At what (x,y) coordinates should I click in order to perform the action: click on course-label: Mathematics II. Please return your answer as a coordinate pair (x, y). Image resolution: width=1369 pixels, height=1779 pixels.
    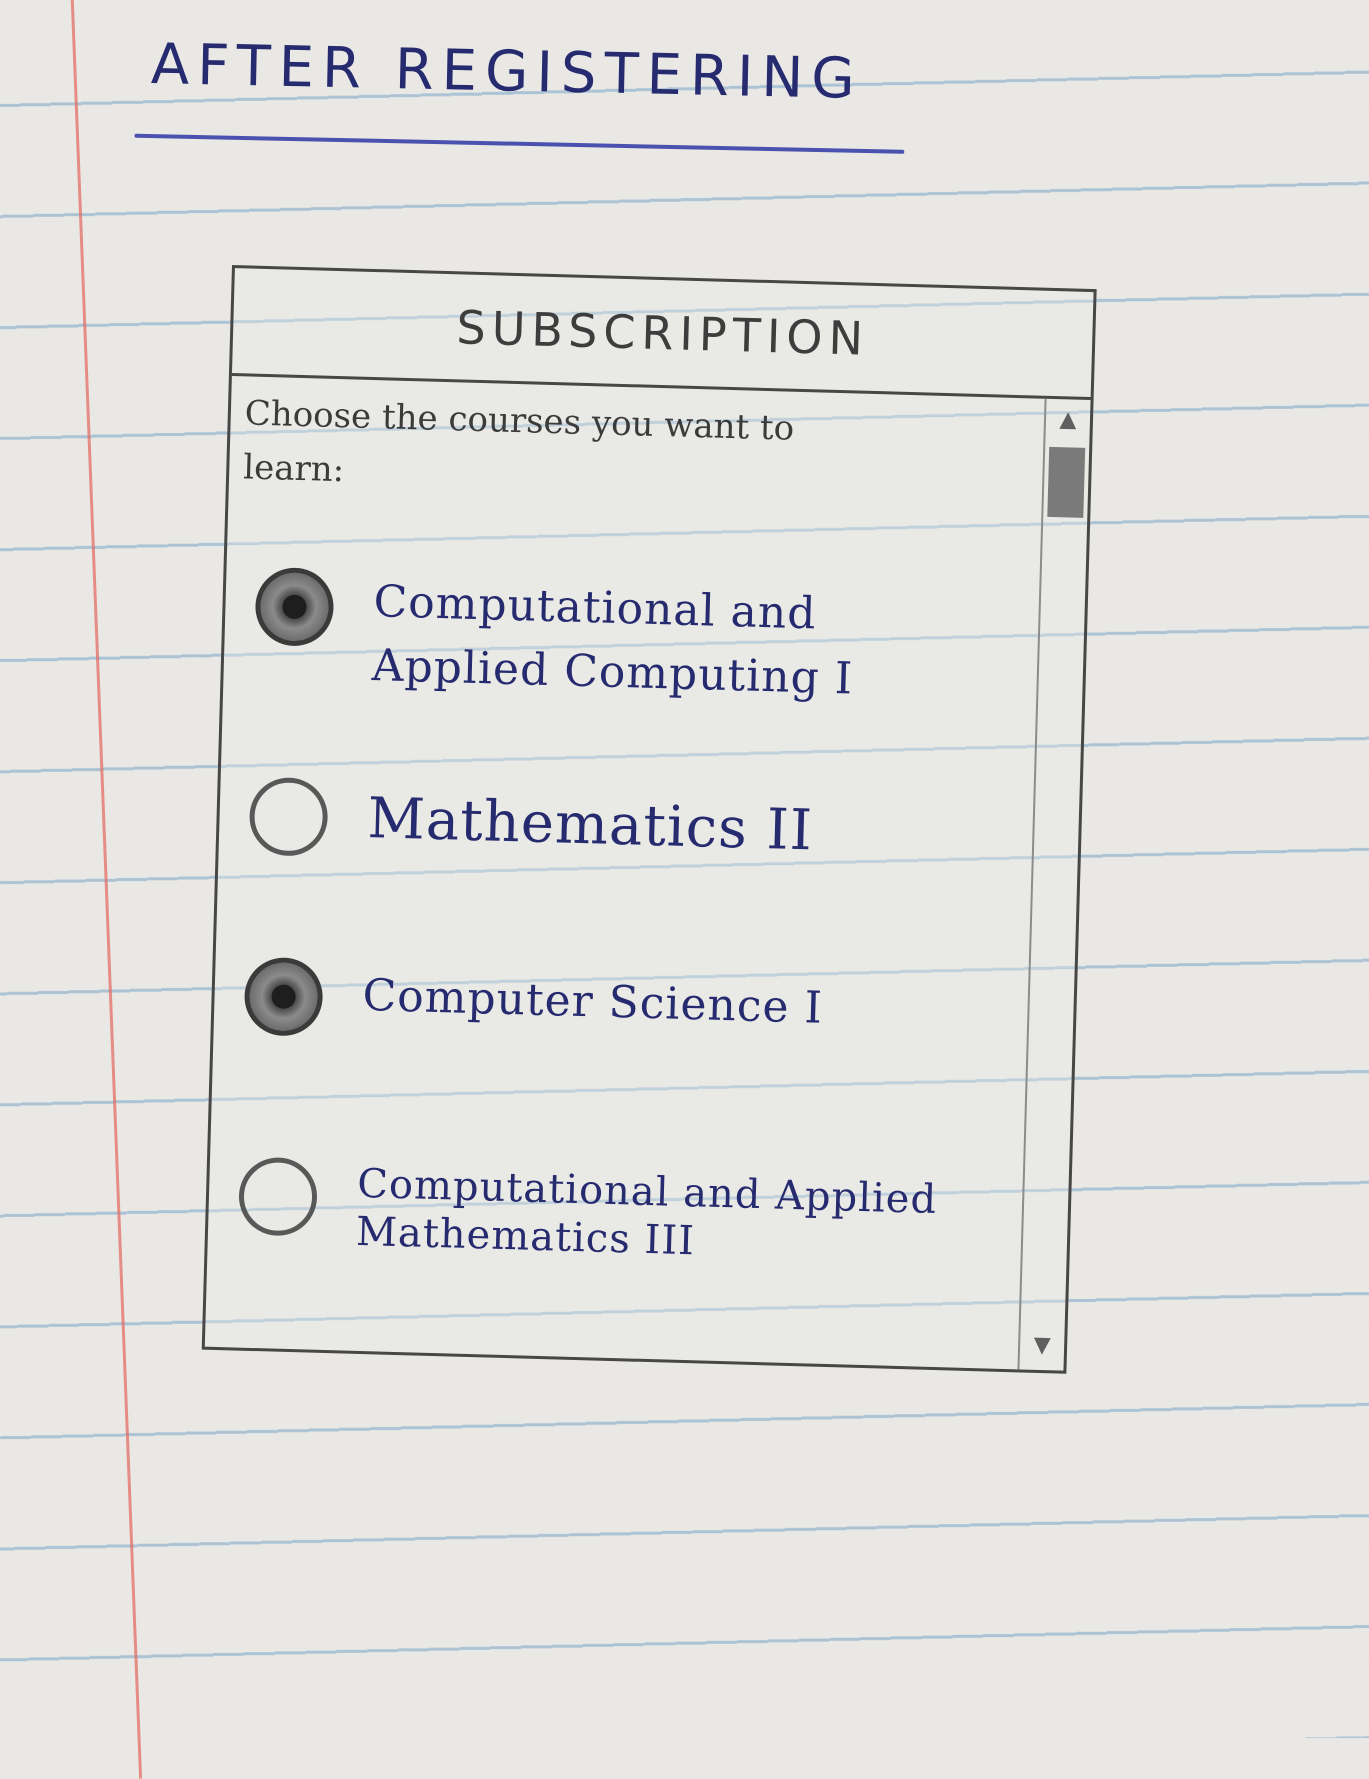
    Looking at the image, I should click on (590, 825).